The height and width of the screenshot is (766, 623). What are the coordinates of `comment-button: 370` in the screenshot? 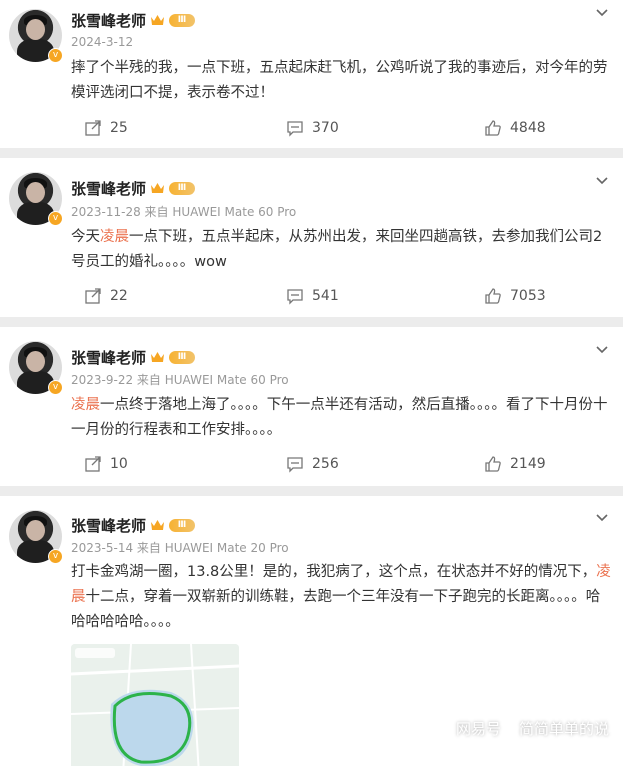 It's located at (312, 128).